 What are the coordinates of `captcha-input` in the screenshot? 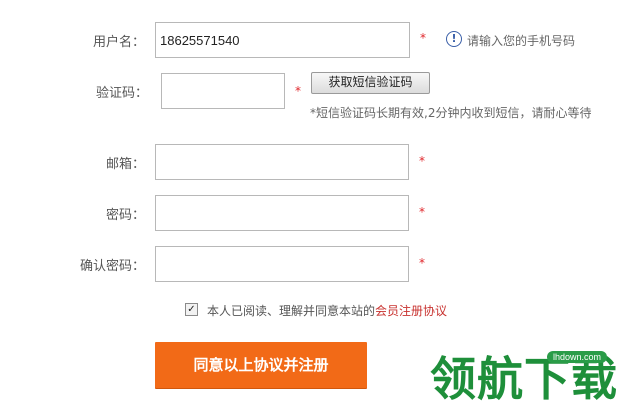 It's located at (223, 91).